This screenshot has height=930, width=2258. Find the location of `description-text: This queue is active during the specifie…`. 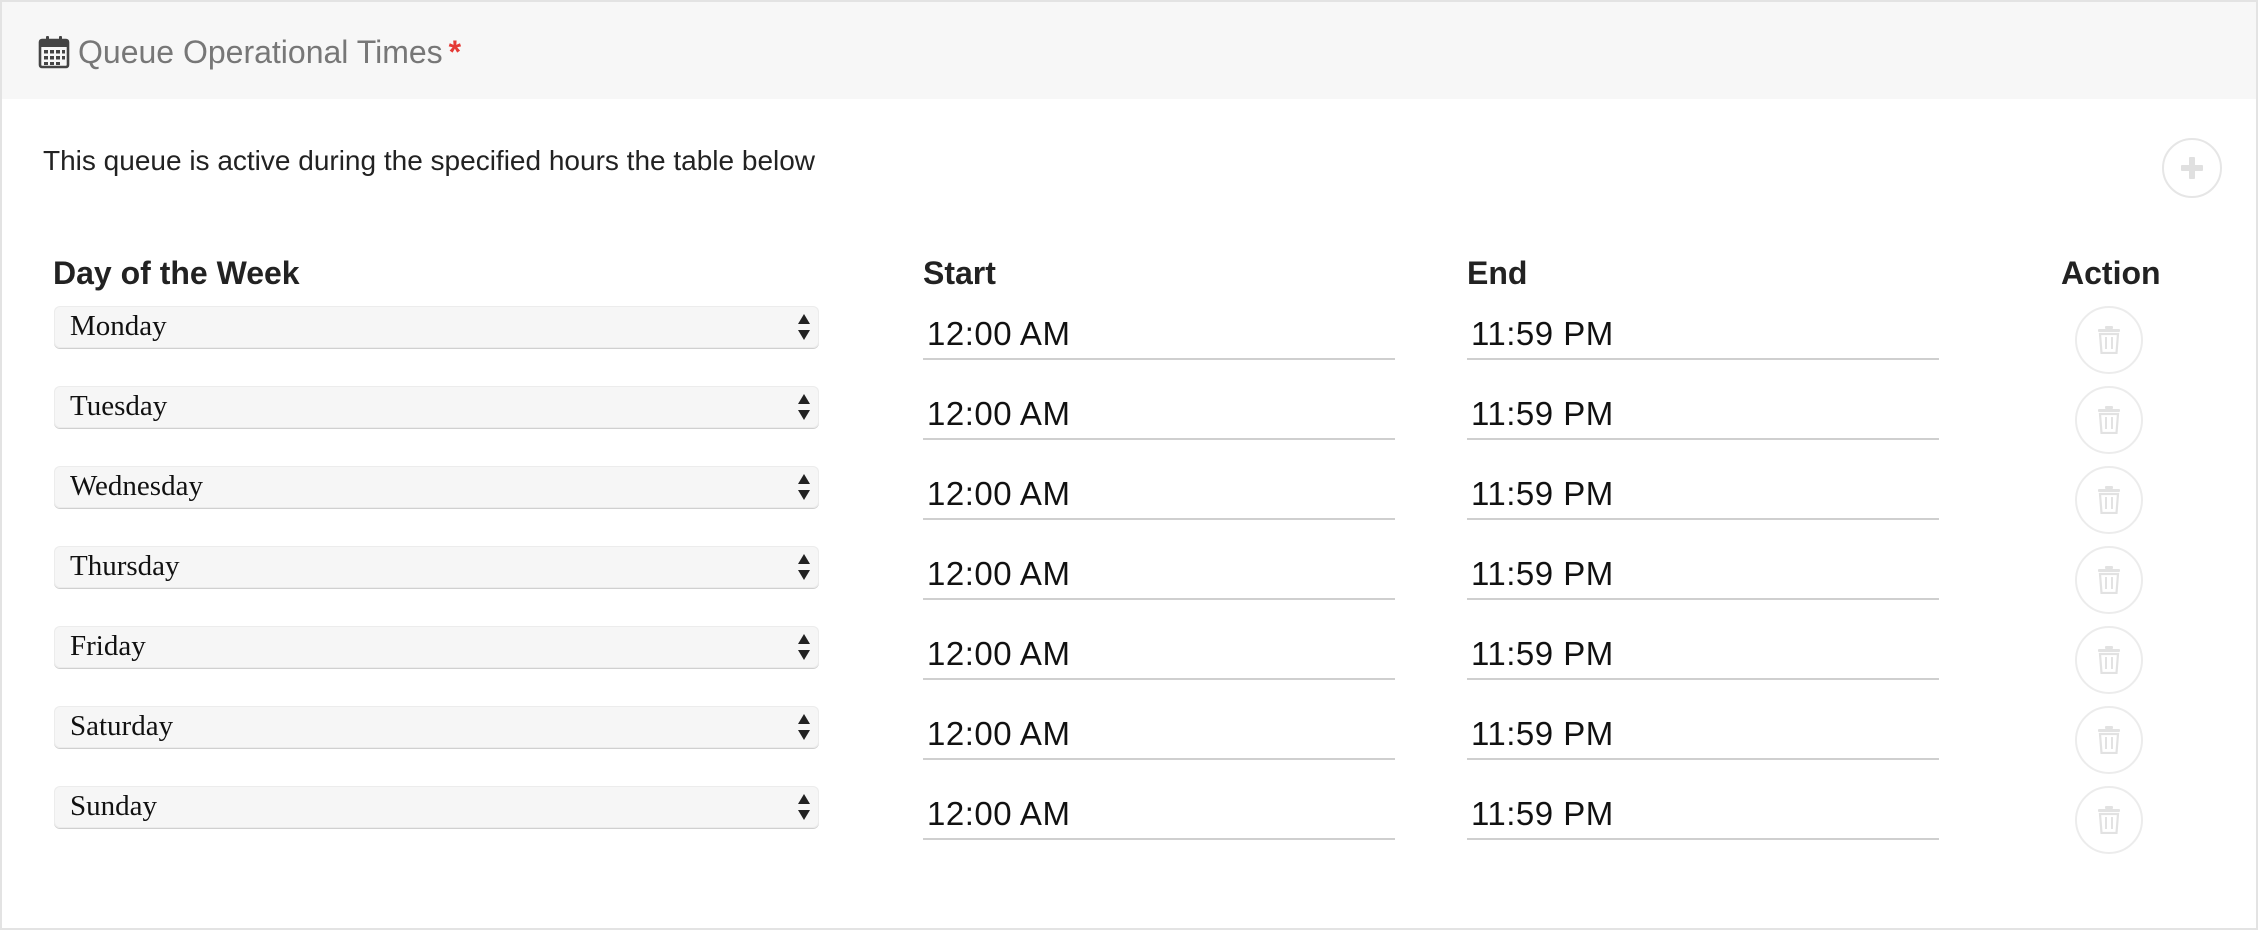

description-text: This queue is active during the specifie… is located at coordinates (429, 160).